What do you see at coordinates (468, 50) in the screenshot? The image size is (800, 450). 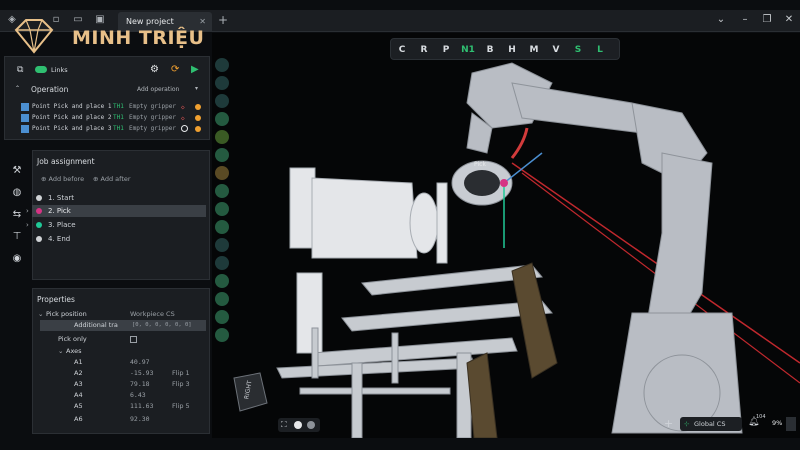 I see `tool-n1-button: N1` at bounding box center [468, 50].